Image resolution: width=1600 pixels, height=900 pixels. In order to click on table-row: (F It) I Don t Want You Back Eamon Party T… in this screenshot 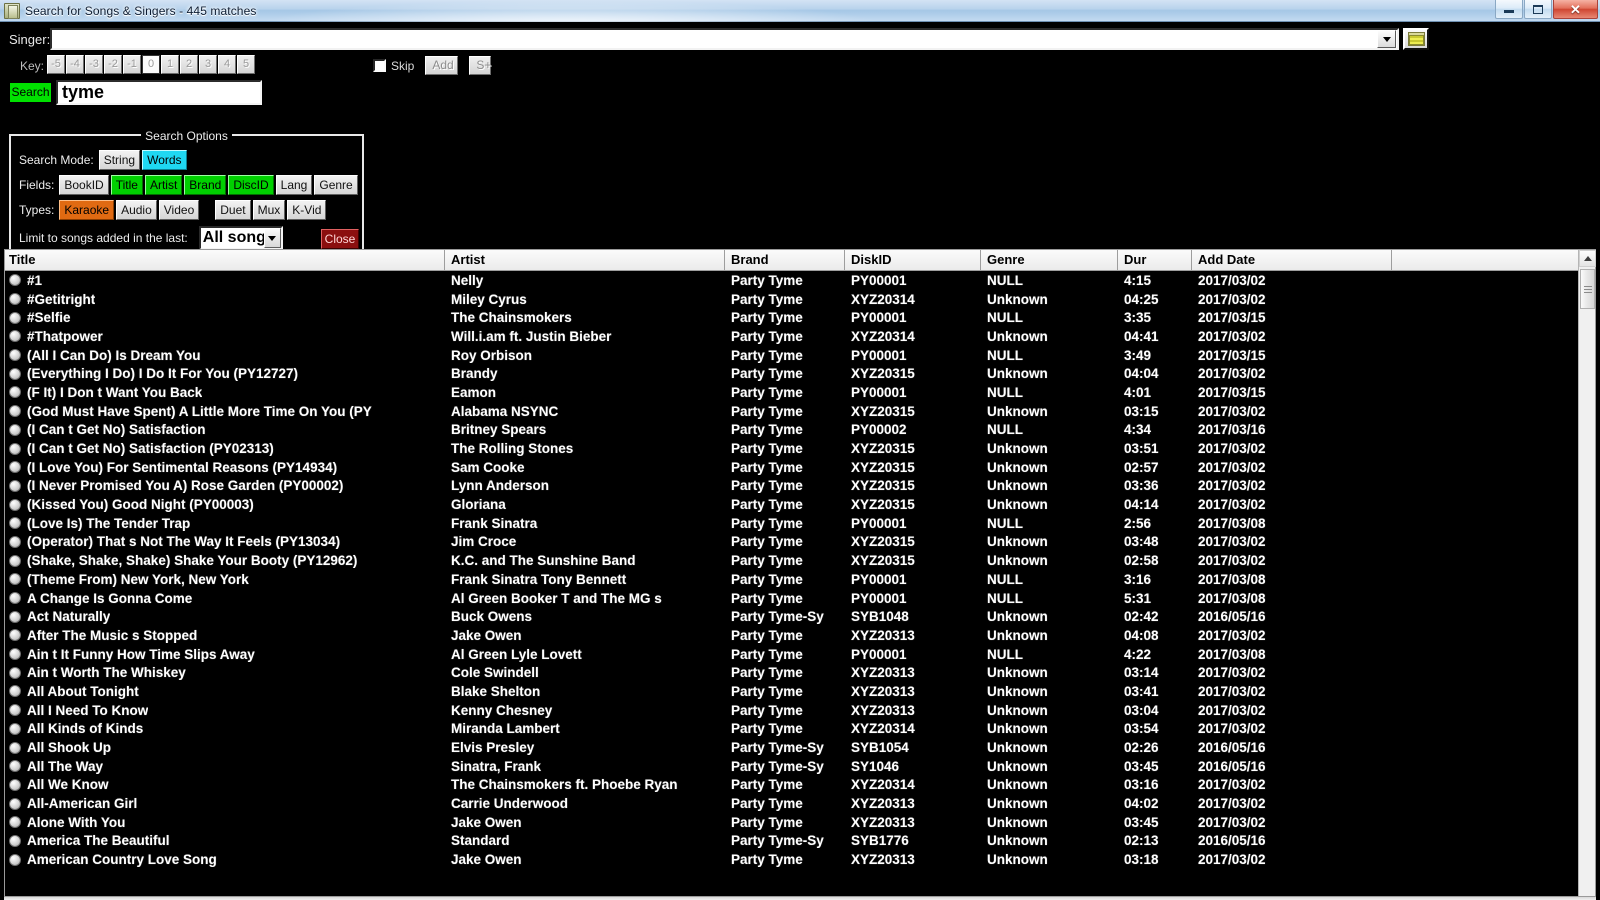, I will do `click(792, 392)`.